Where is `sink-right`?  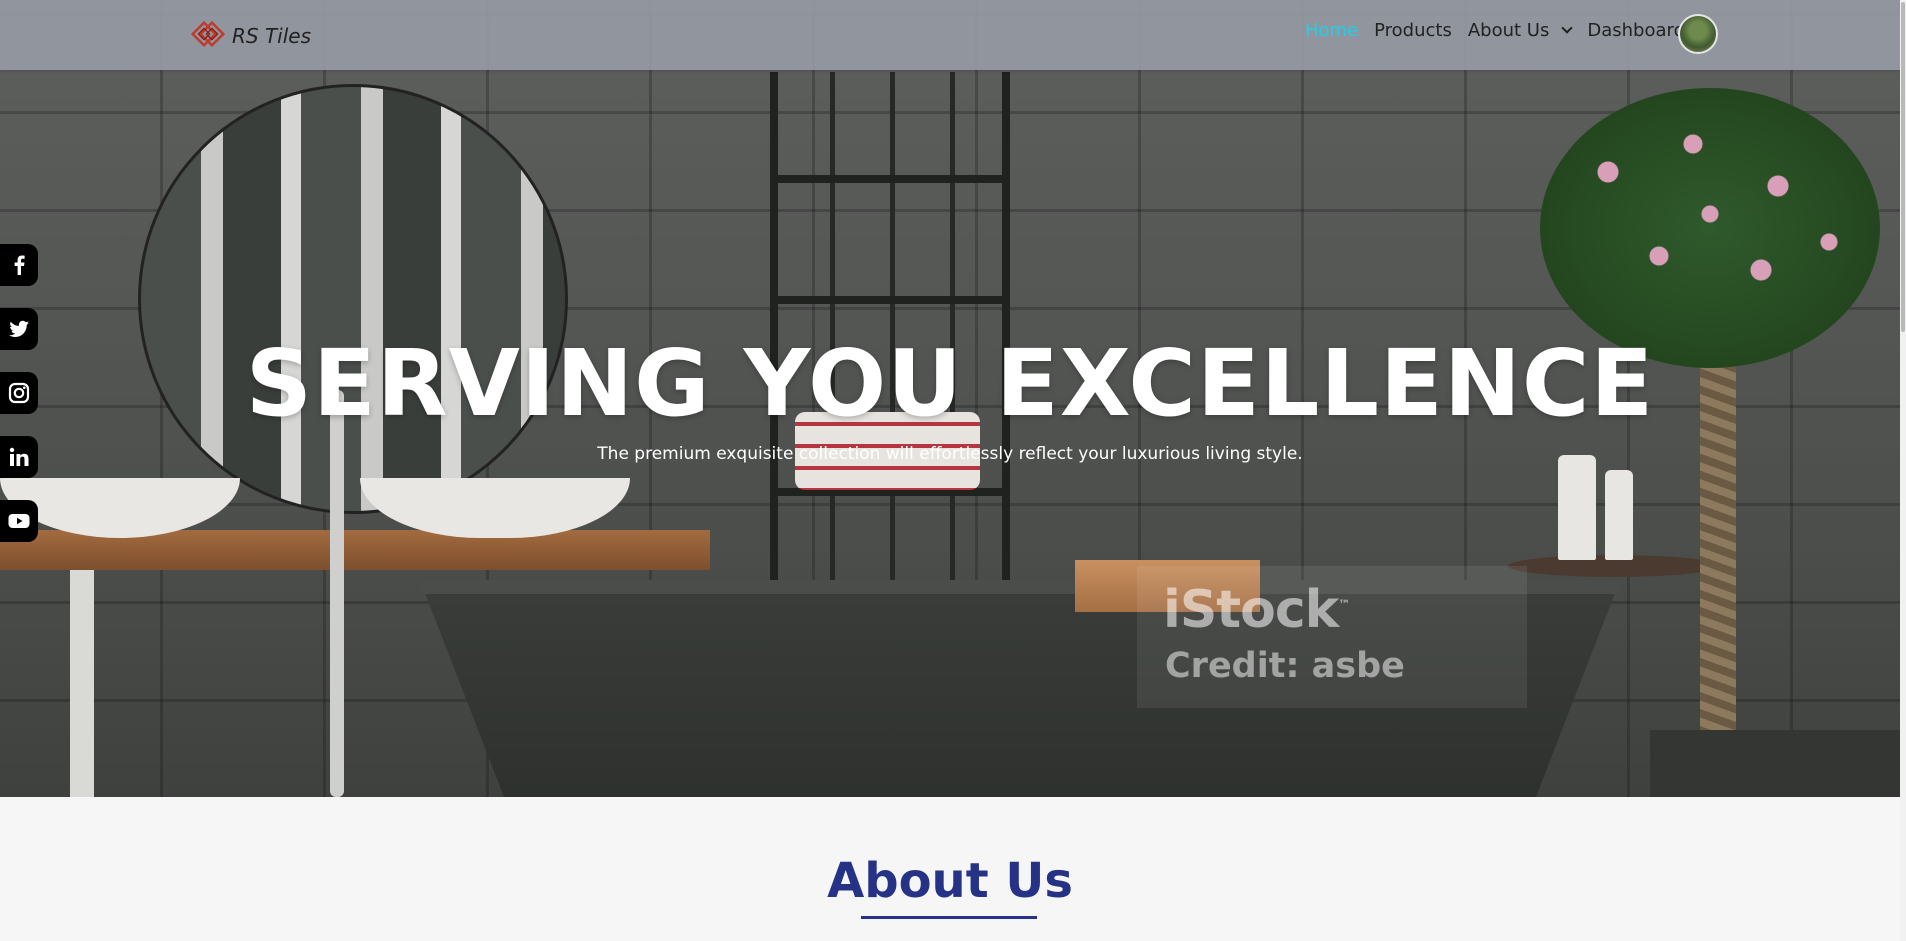 sink-right is located at coordinates (495, 508).